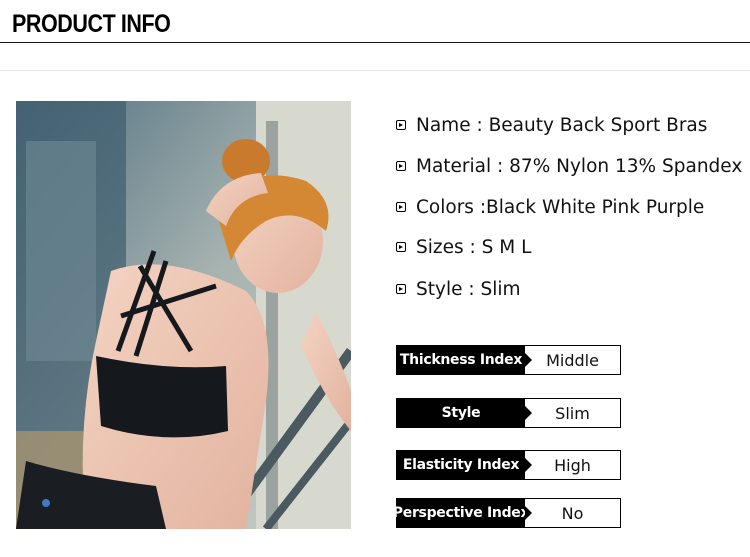  Describe the element at coordinates (468, 289) in the screenshot. I see `spec-item-label: Style : Slim` at that location.